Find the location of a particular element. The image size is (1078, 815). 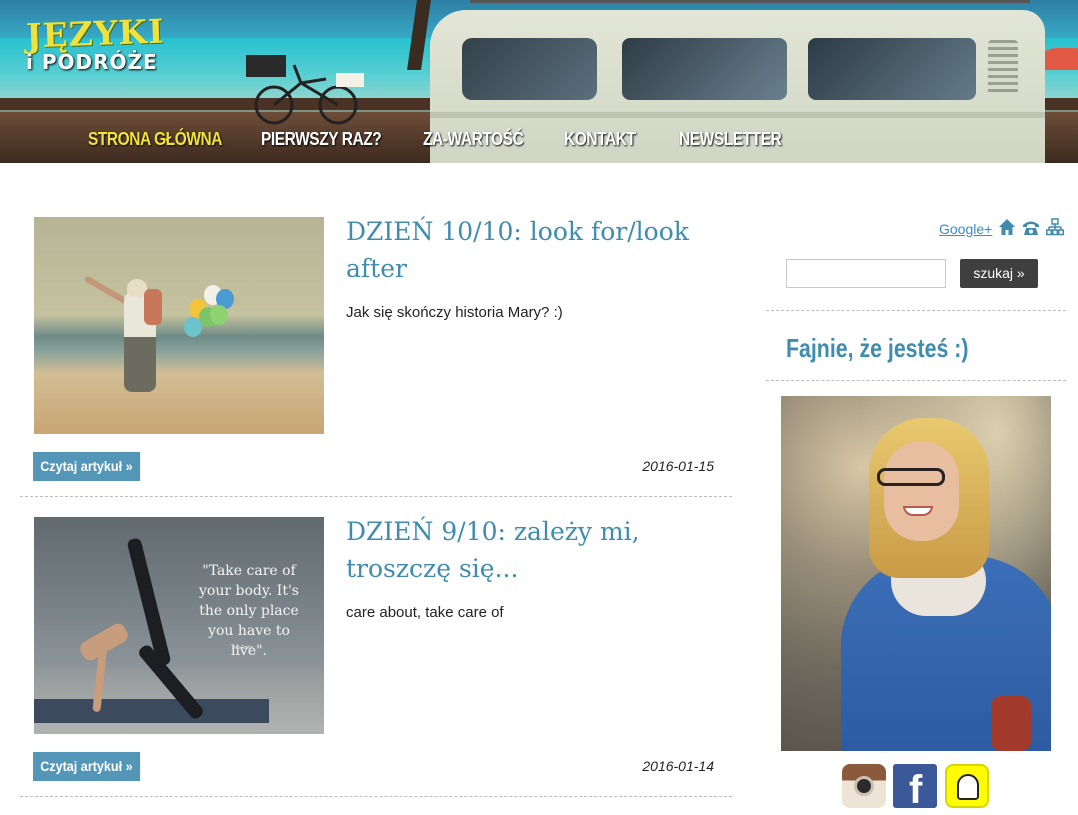

search-button: szukaj » is located at coordinates (999, 273).